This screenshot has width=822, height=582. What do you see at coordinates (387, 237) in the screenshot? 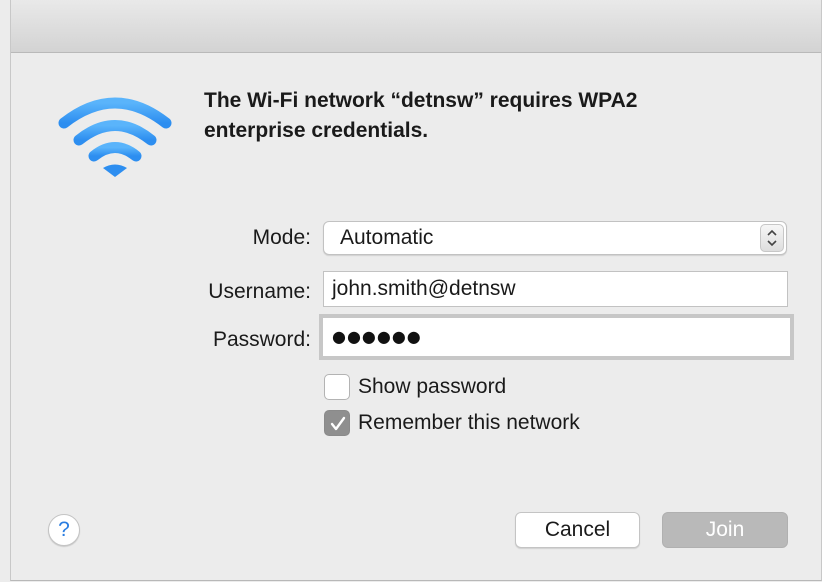
I see `mode-select-value: Automatic` at bounding box center [387, 237].